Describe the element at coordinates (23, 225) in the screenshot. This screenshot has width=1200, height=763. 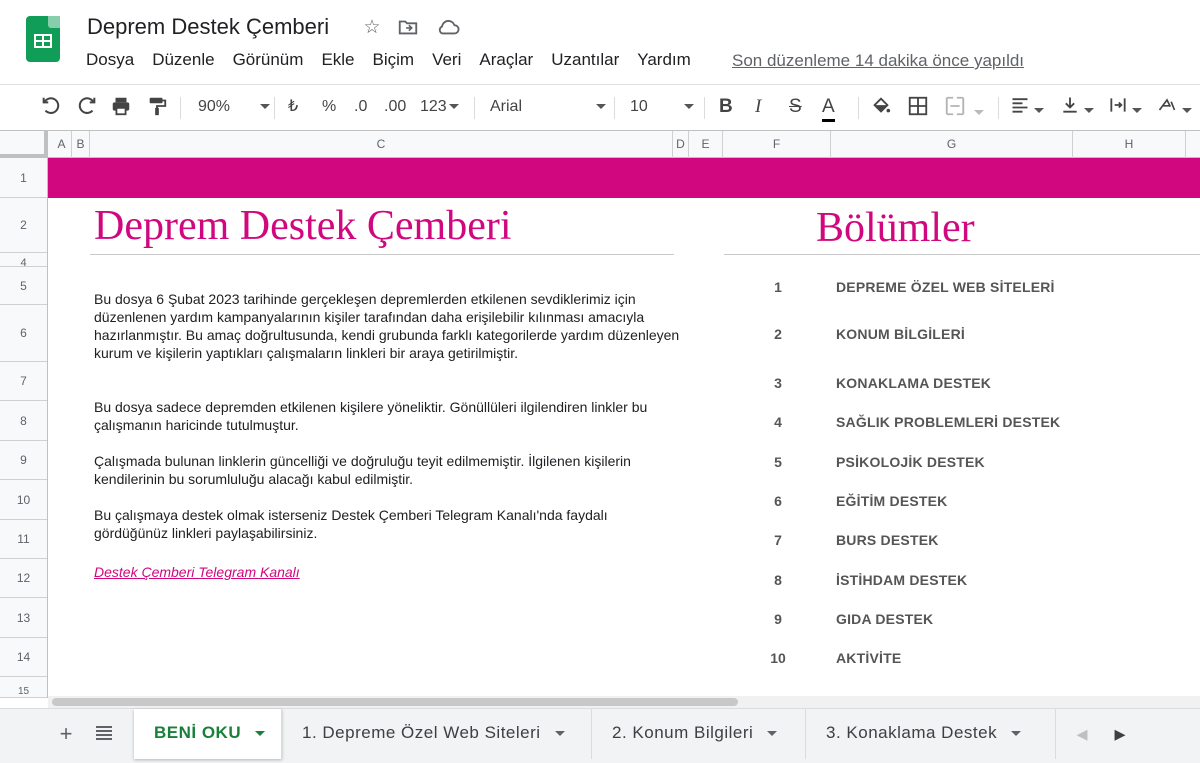
I see `row-header: 2` at that location.